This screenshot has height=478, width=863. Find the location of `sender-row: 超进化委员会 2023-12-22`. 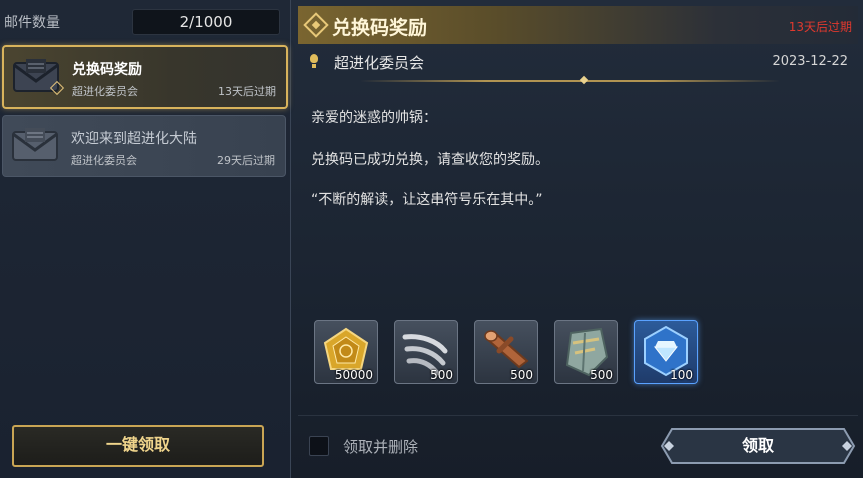

sender-row: 超进化委员会 2023-12-22 is located at coordinates (578, 65).